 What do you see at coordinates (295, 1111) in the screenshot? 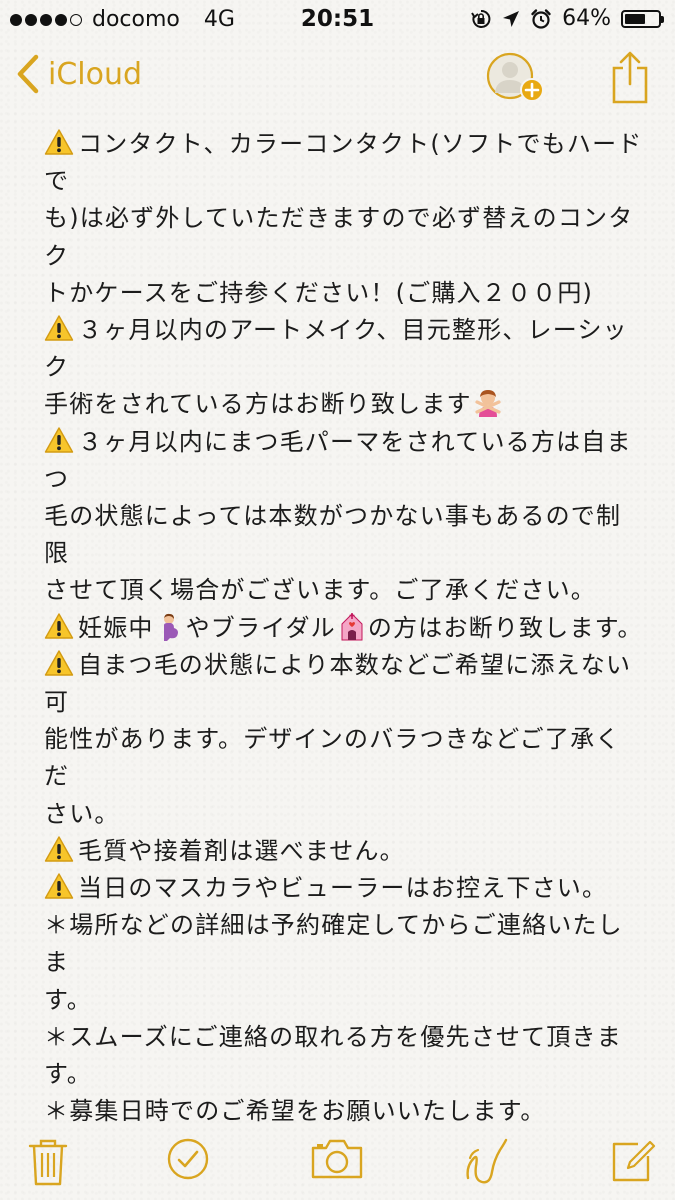
I see `note-line-text: ＊募集日時でのご希望をお願いいたします。` at bounding box center [295, 1111].